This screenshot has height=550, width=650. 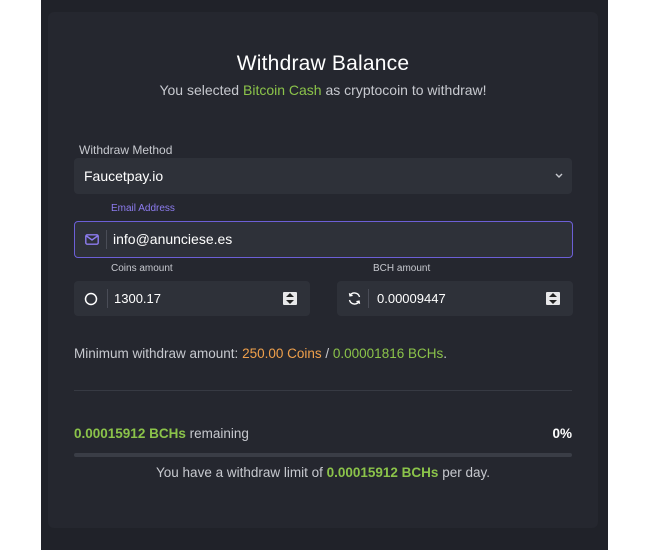 What do you see at coordinates (290, 298) in the screenshot?
I see `coins-stepper` at bounding box center [290, 298].